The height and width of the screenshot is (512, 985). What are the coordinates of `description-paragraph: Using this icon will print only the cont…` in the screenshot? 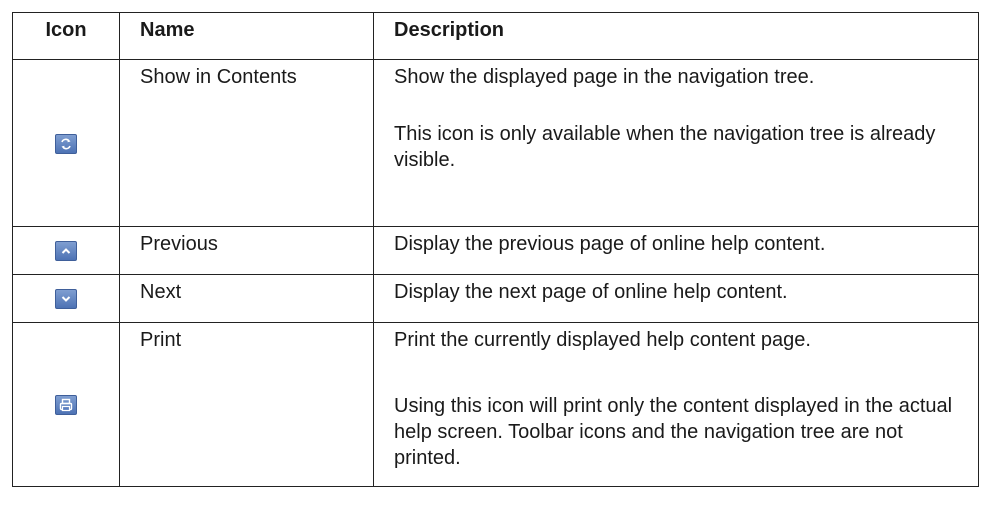 It's located at (673, 432).